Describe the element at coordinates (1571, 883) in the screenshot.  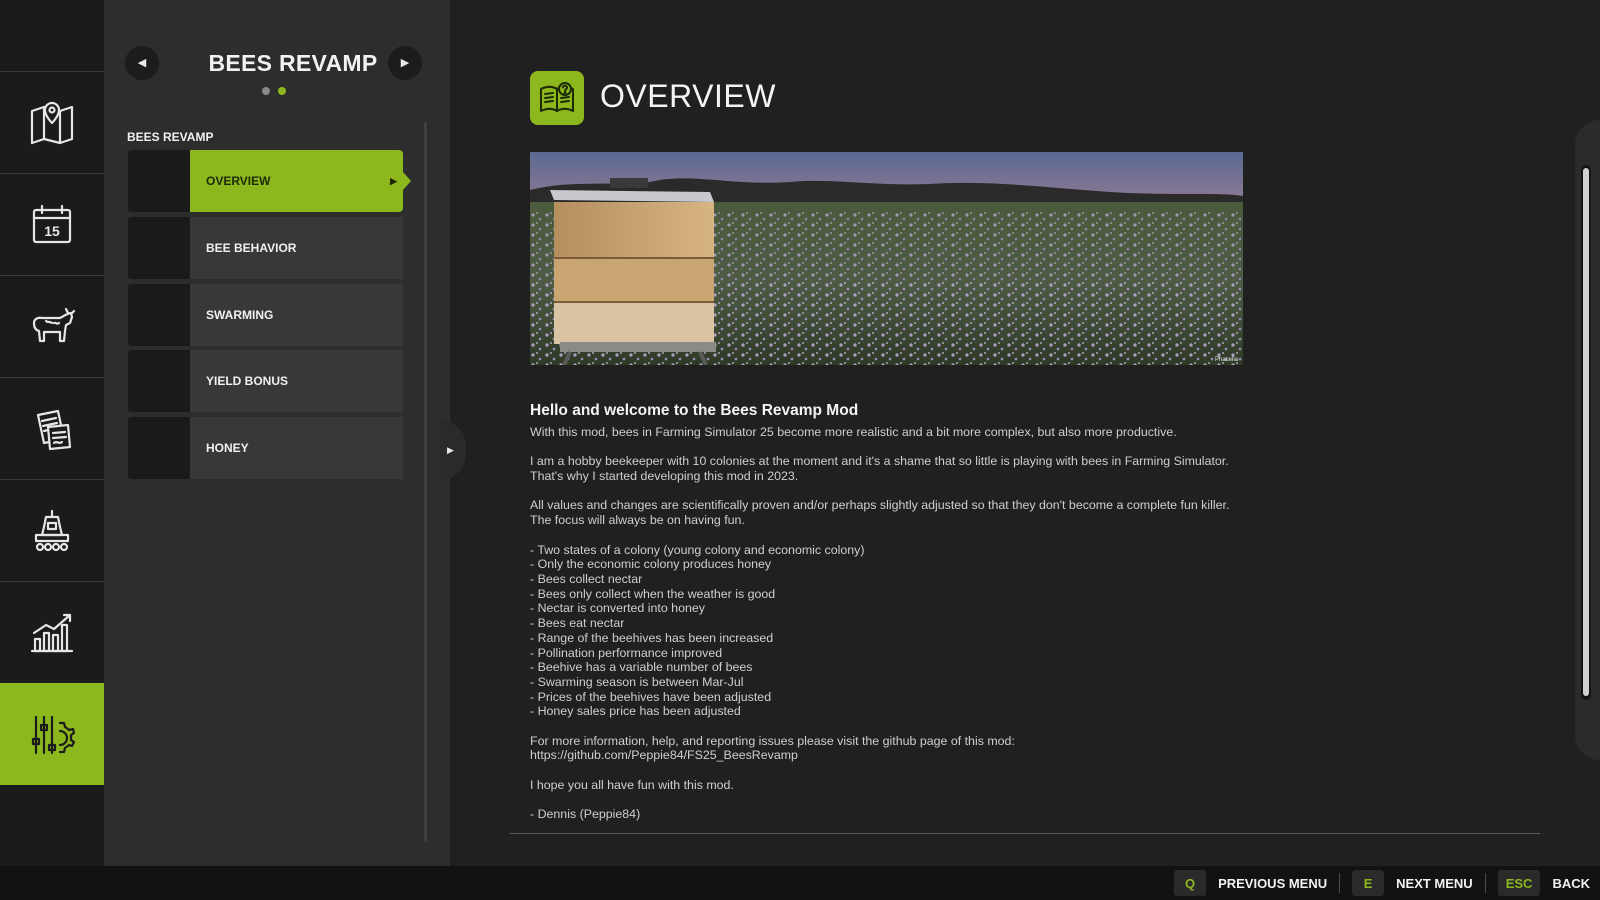
I see `hint-label: BACK` at that location.